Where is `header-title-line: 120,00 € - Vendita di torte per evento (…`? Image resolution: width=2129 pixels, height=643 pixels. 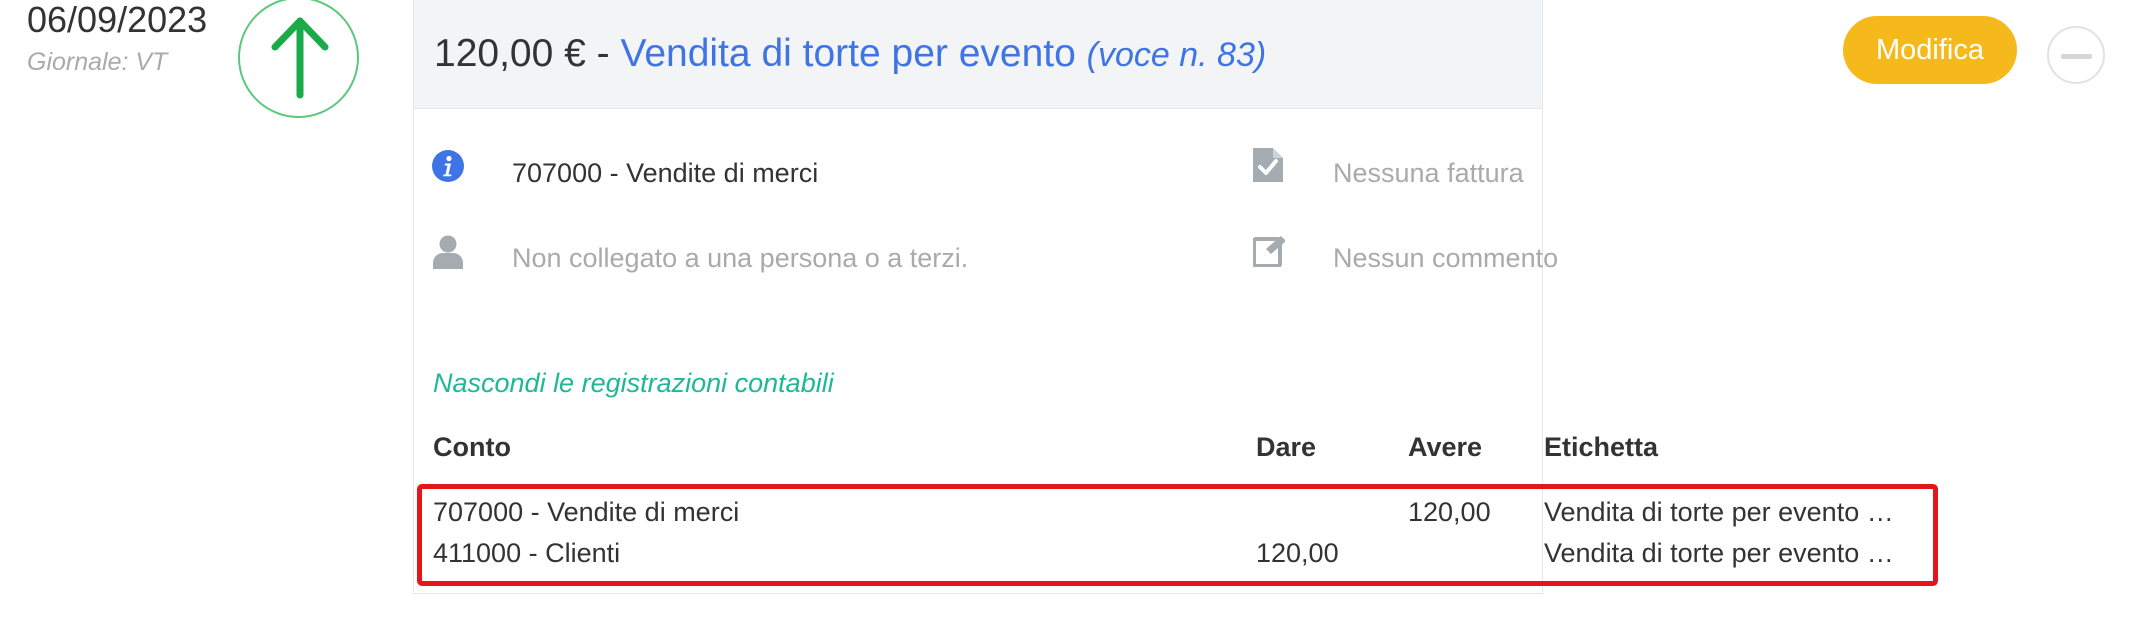
header-title-line: 120,00 € - Vendita di torte per evento (… is located at coordinates (850, 54).